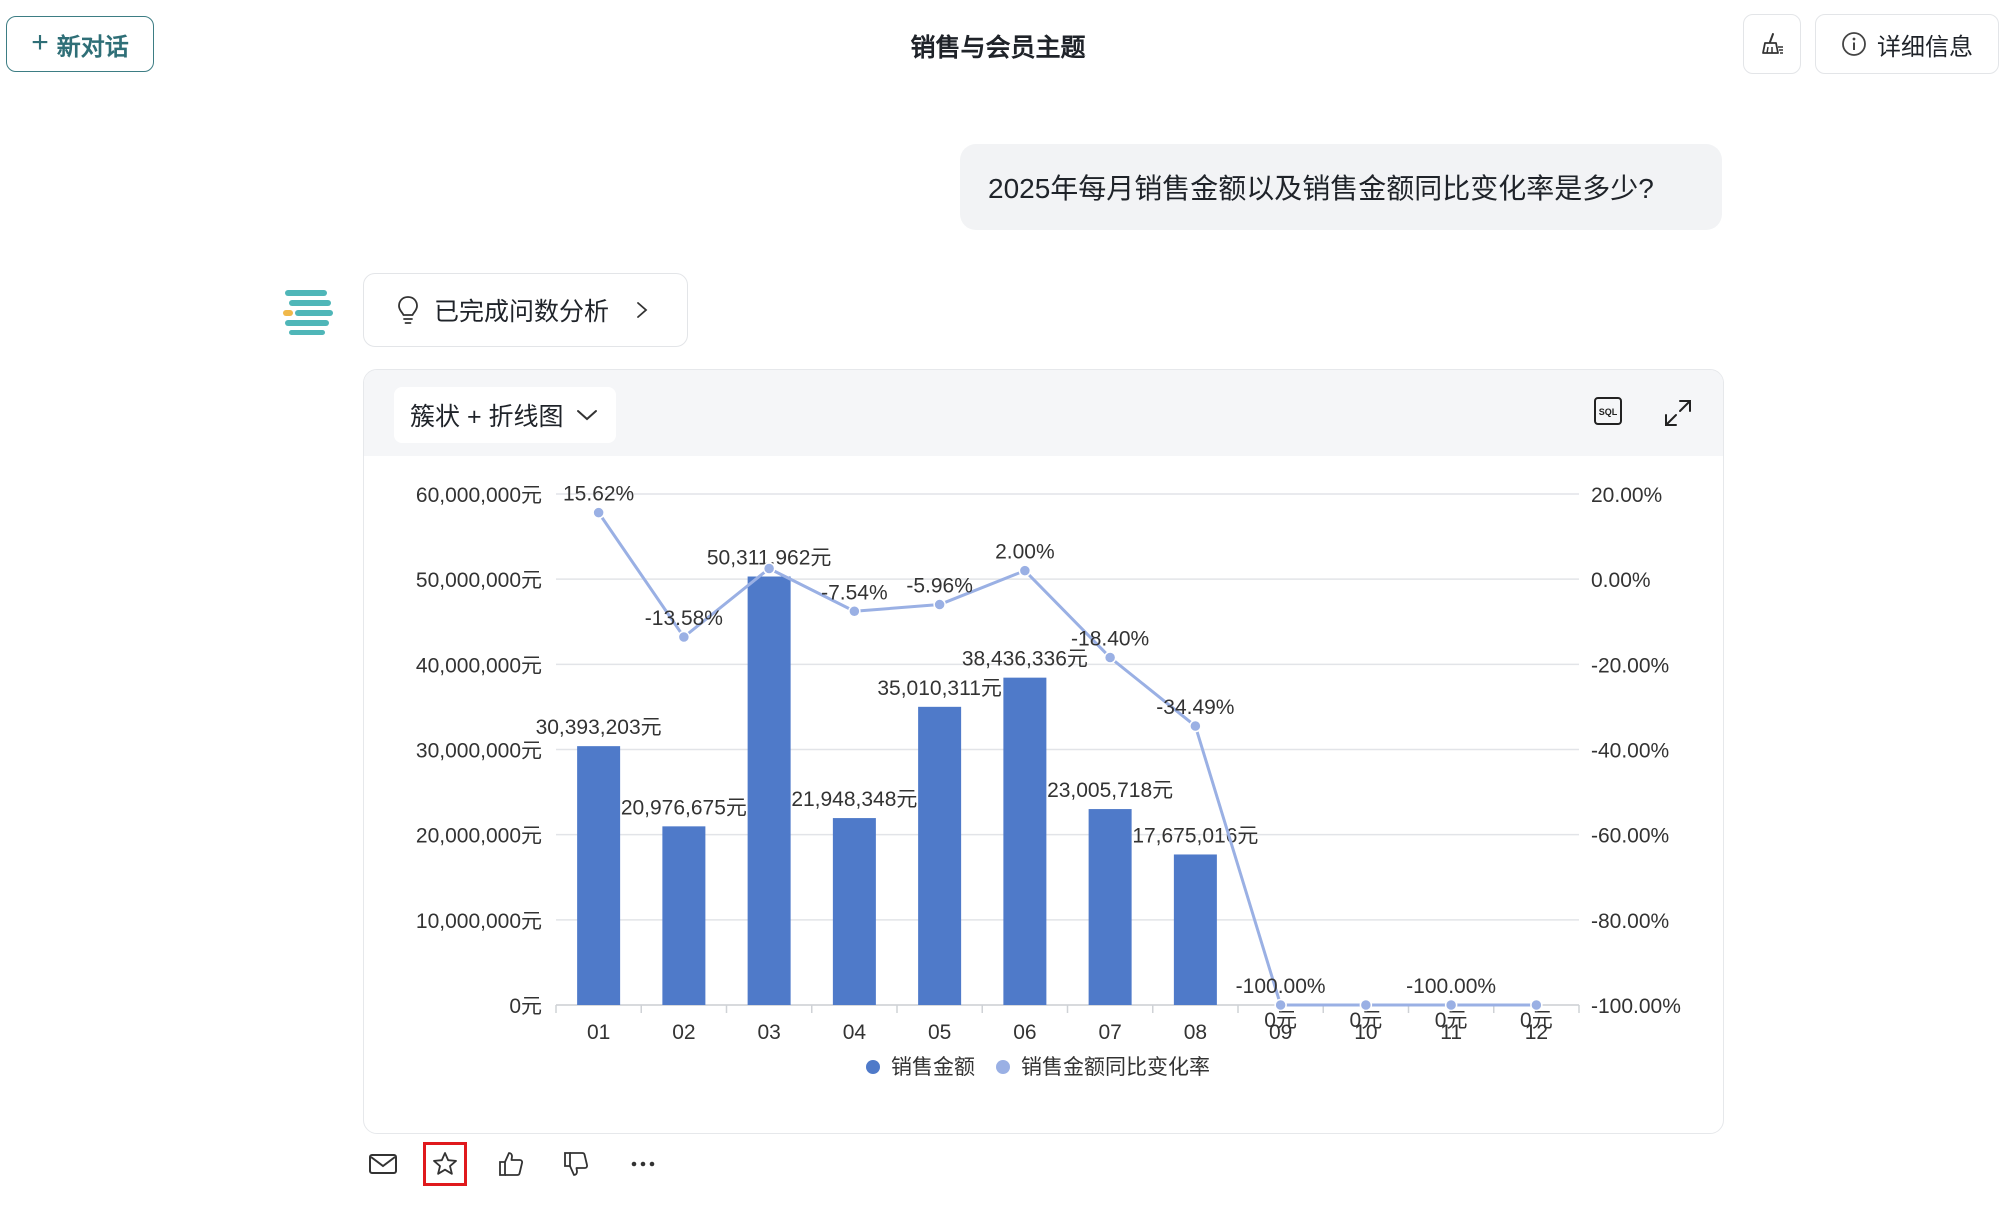  I want to click on y-left-tick-label: 10,000,000元, so click(479, 921).